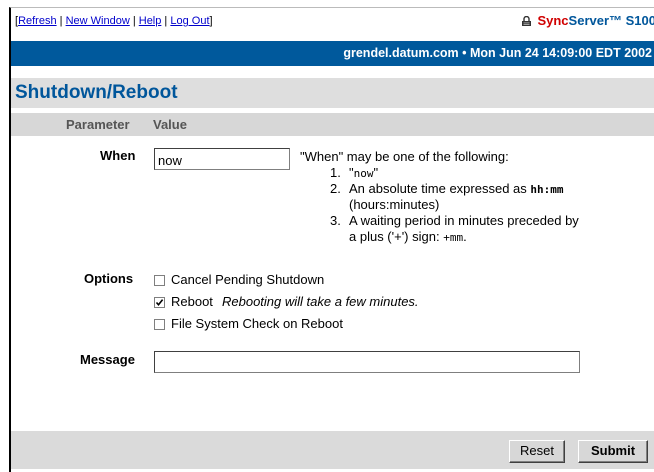 This screenshot has width=654, height=472. I want to click on cancel-pending-checkbox, so click(159, 280).